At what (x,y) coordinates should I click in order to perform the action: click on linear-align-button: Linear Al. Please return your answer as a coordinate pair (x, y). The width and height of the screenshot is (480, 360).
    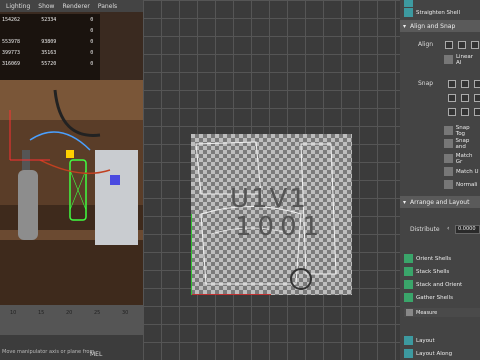
    Looking at the image, I should click on (462, 59).